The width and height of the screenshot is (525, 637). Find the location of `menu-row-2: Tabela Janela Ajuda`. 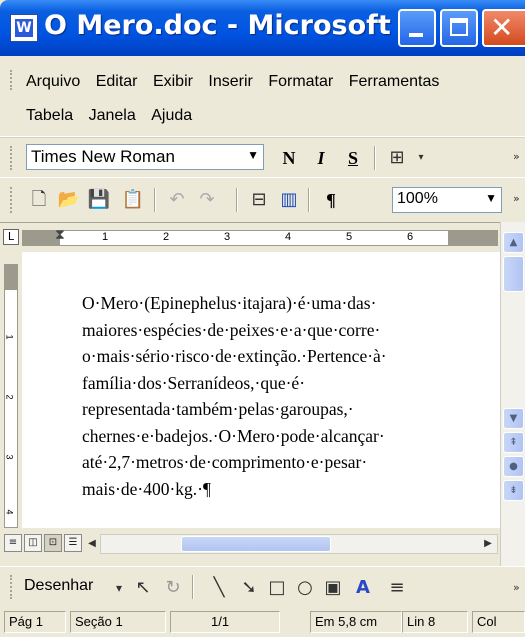

menu-row-2: Tabela Janela Ajuda is located at coordinates (114, 116).